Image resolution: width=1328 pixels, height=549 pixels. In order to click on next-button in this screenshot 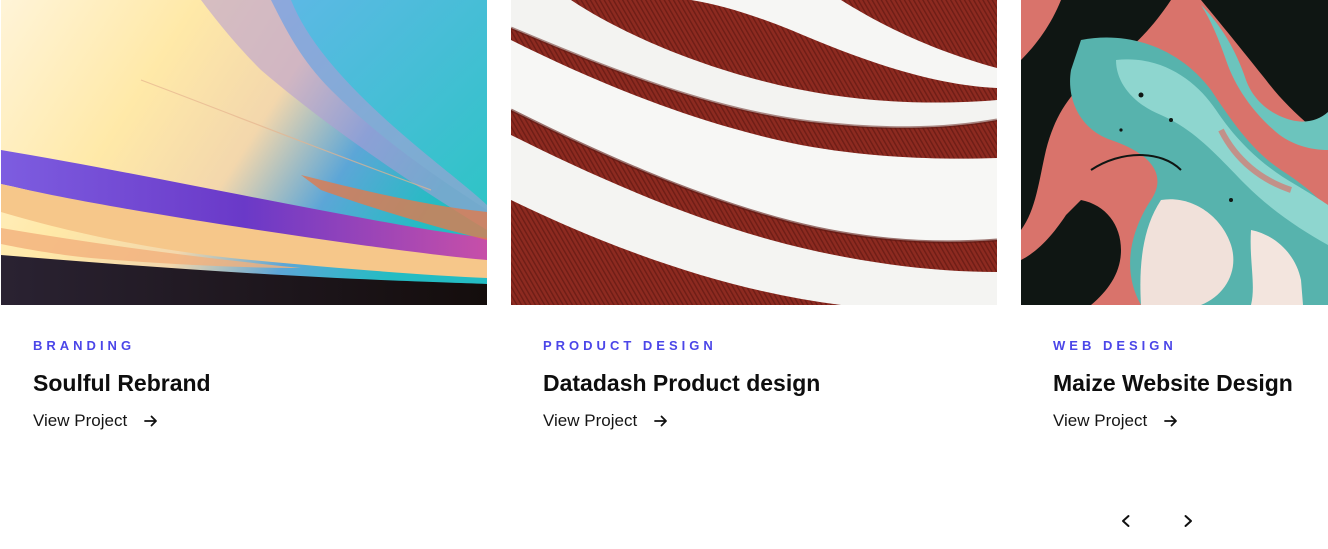, I will do `click(1188, 521)`.